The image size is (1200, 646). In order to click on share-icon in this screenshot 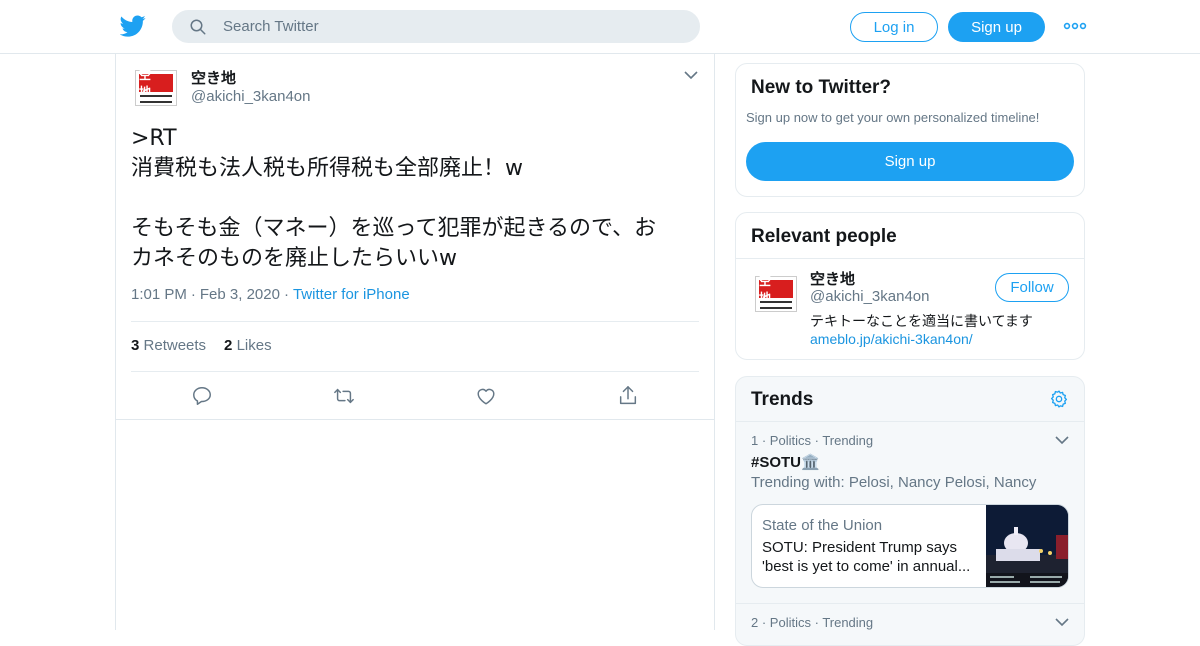, I will do `click(628, 396)`.